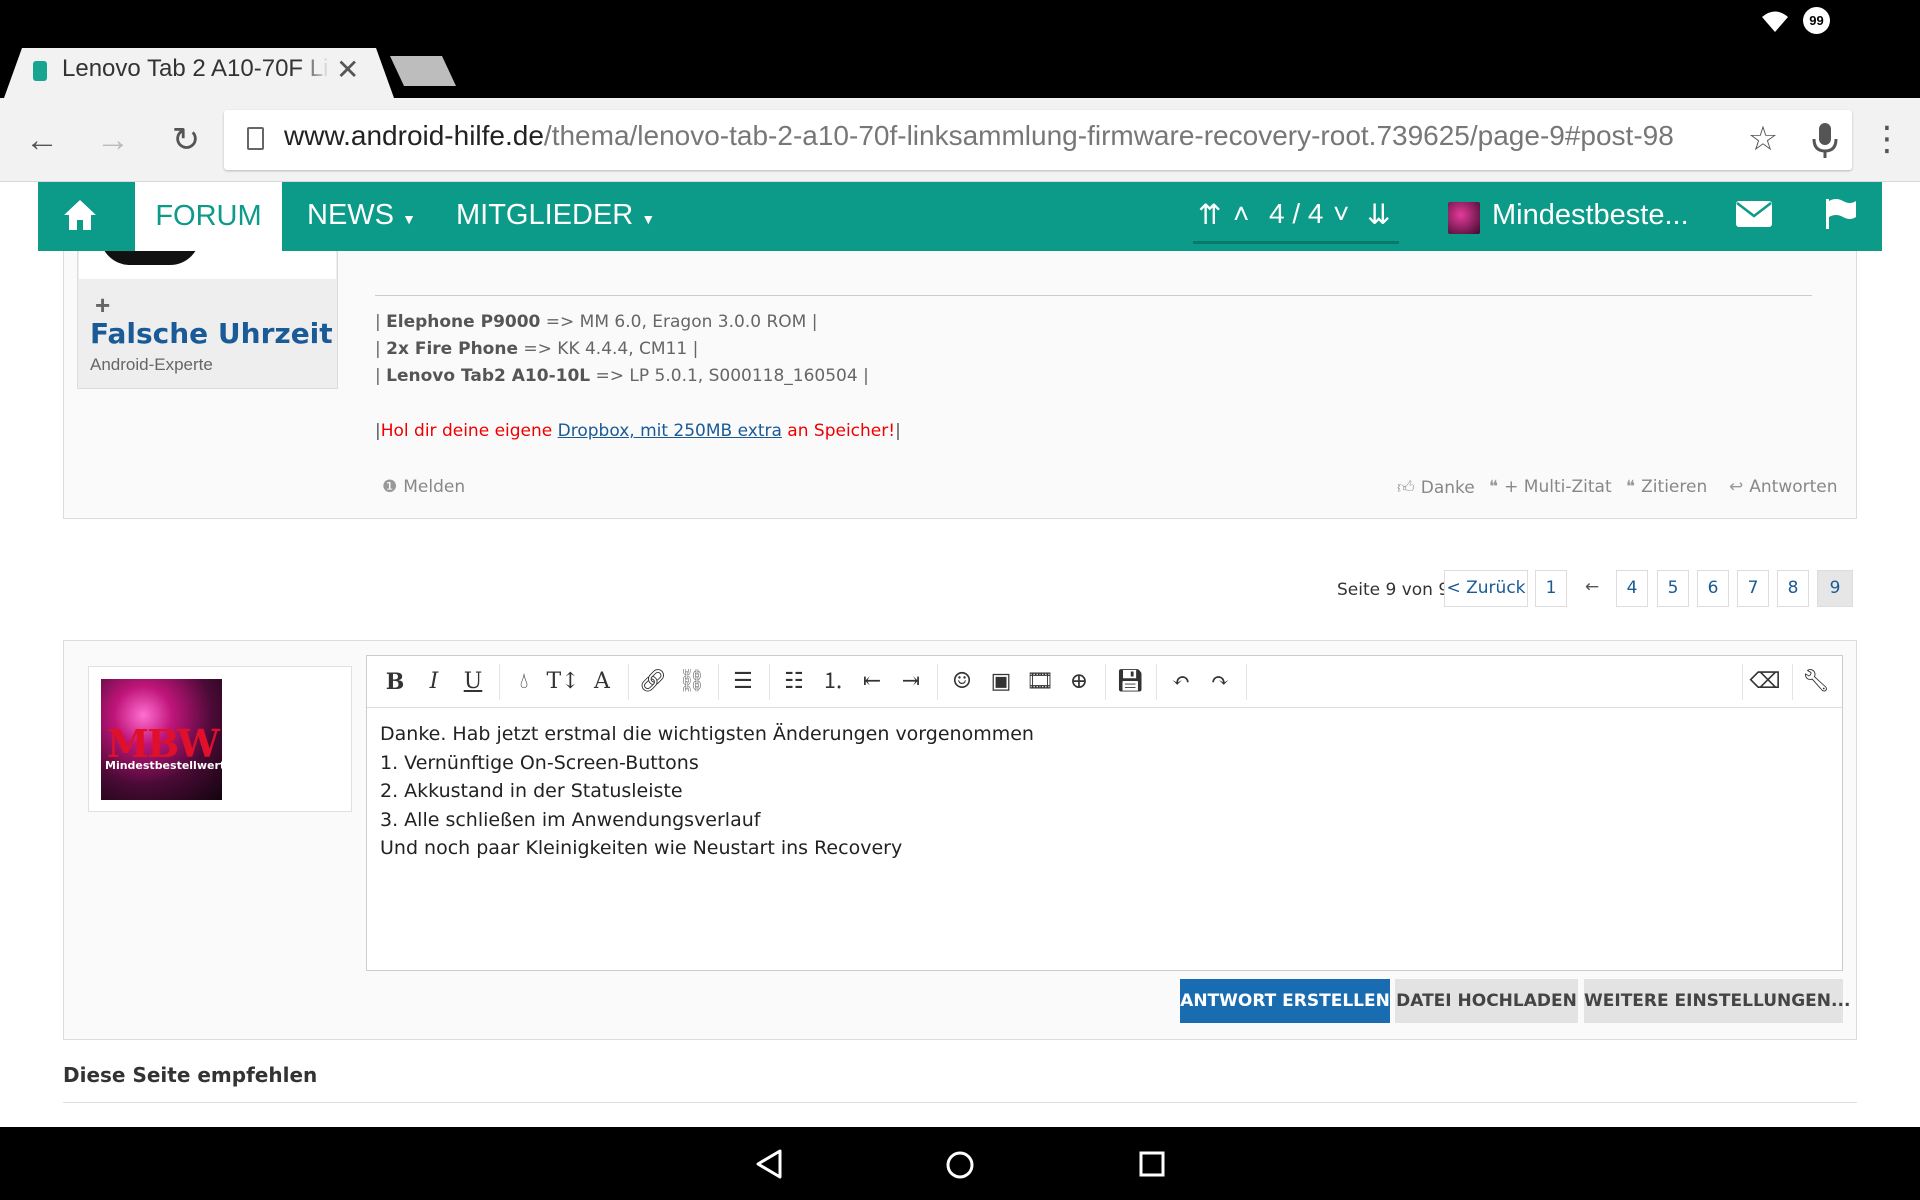  Describe the element at coordinates (163, 739) in the screenshot. I see `avatar: MBW Mindestbestellwert` at that location.